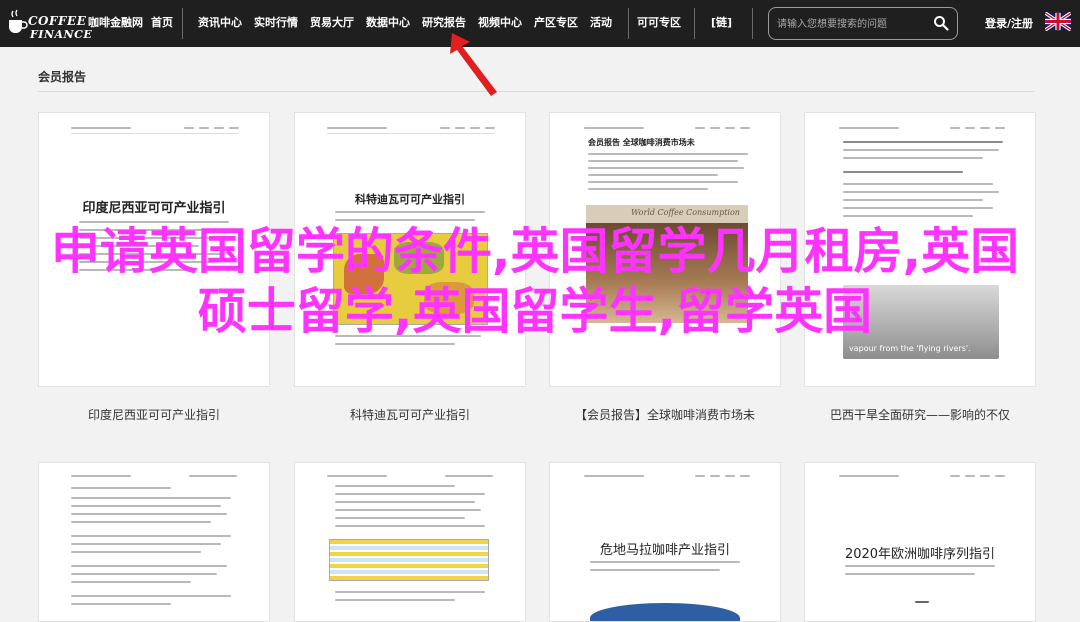  What do you see at coordinates (601, 22) in the screenshot?
I see `nav-item-events: 活动` at bounding box center [601, 22].